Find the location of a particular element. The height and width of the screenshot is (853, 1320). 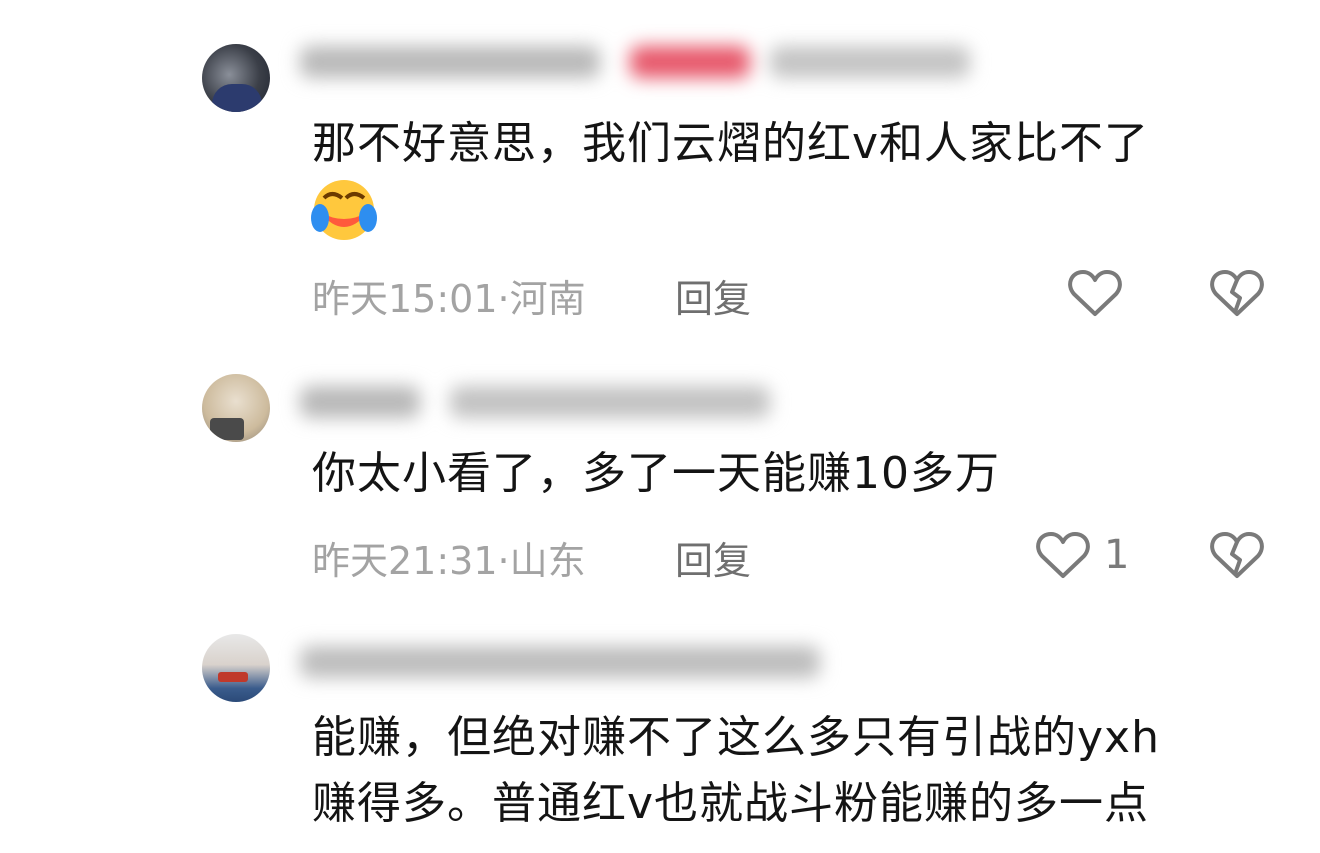

comment-text-line1: 能赚，但绝对赚不了这么多只有引战的yxh is located at coordinates (736, 737).